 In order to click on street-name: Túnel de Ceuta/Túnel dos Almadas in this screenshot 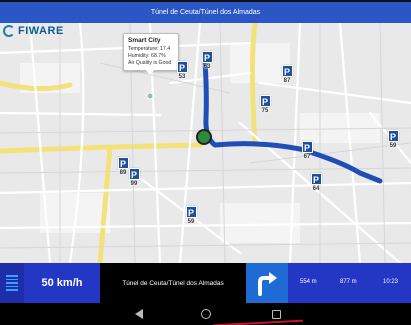, I will do `click(173, 283)`.